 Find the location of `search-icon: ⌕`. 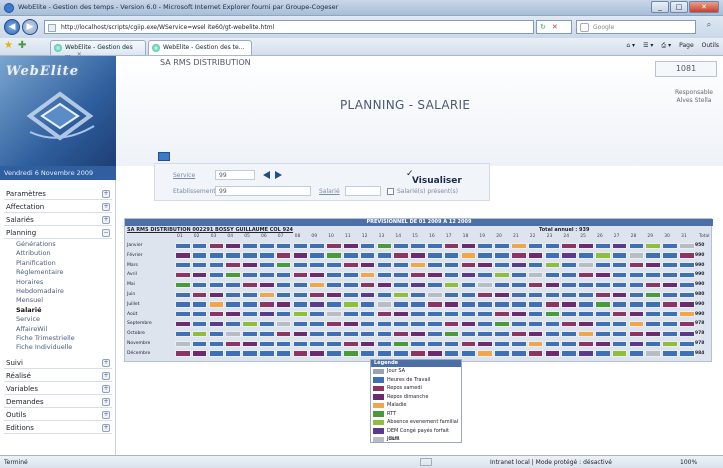

search-icon: ⌕ is located at coordinates (709, 27).